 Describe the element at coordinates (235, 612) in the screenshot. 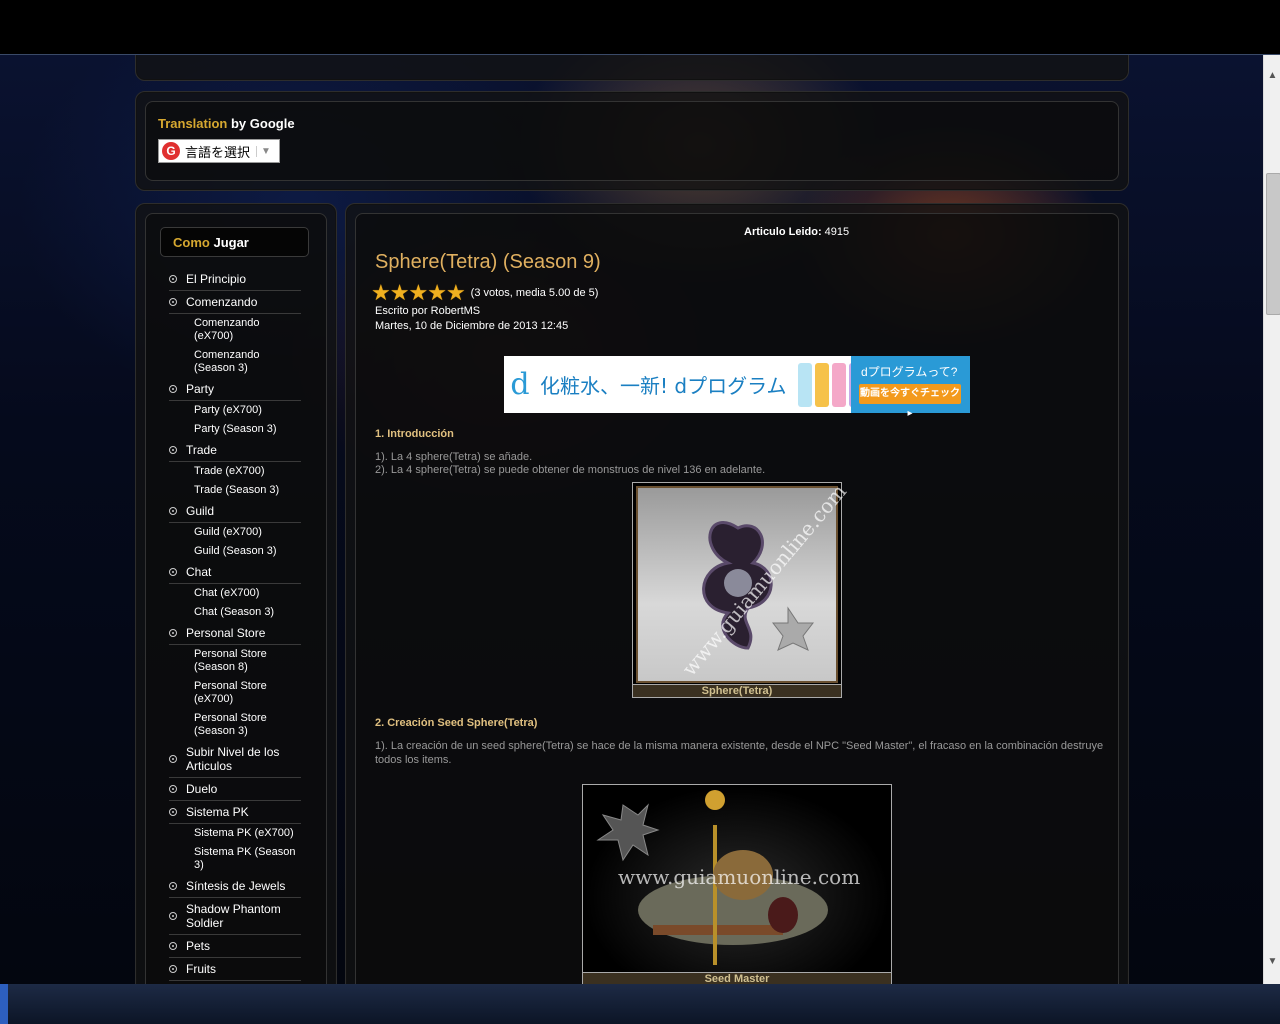

I see `sidebar-subitem: Chat (Season 3)` at that location.